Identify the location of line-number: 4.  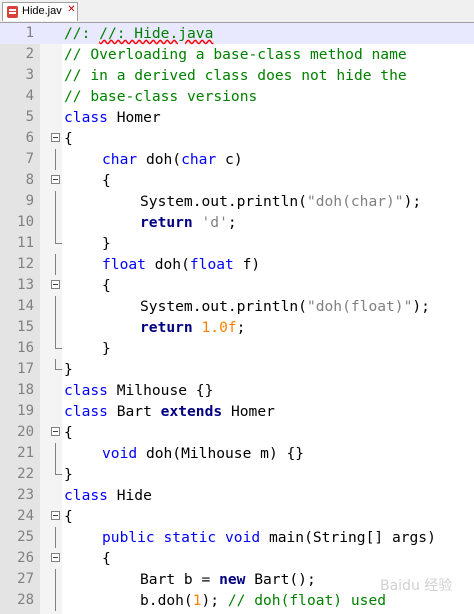
(29, 96).